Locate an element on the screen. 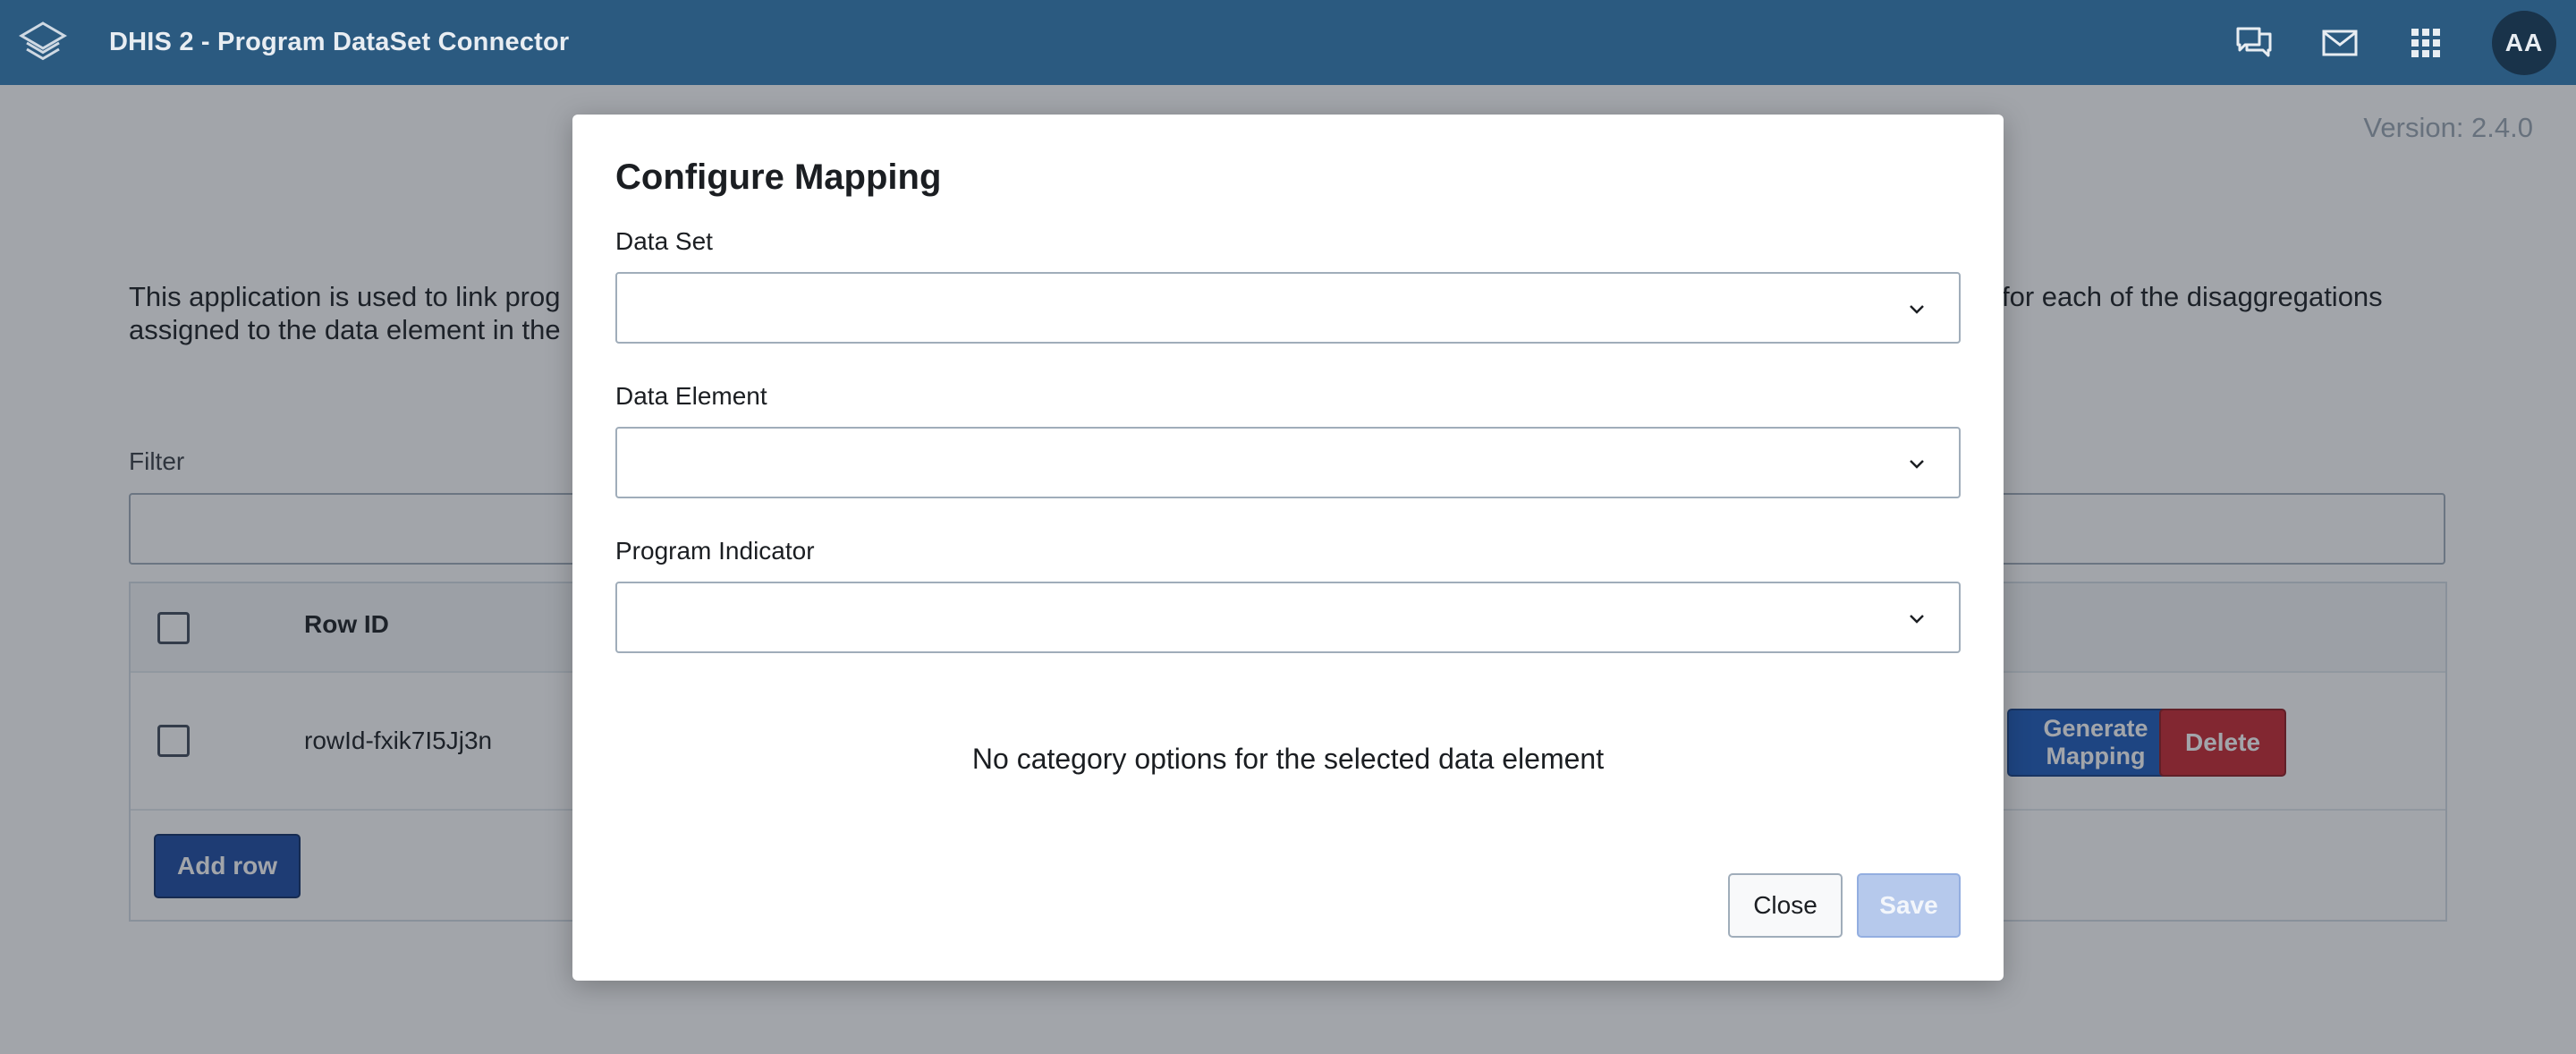 The image size is (2576, 1054). app-title: DHIS 2 - Program DataSet Connector is located at coordinates (339, 42).